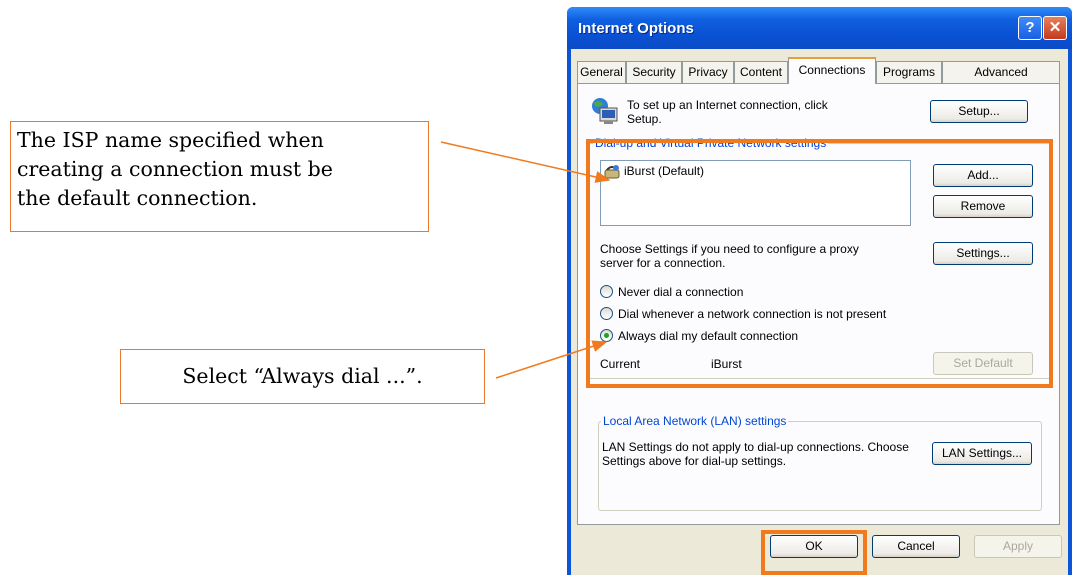 This screenshot has height=575, width=1072. What do you see at coordinates (525, 260) in the screenshot?
I see `annotation-arrows` at bounding box center [525, 260].